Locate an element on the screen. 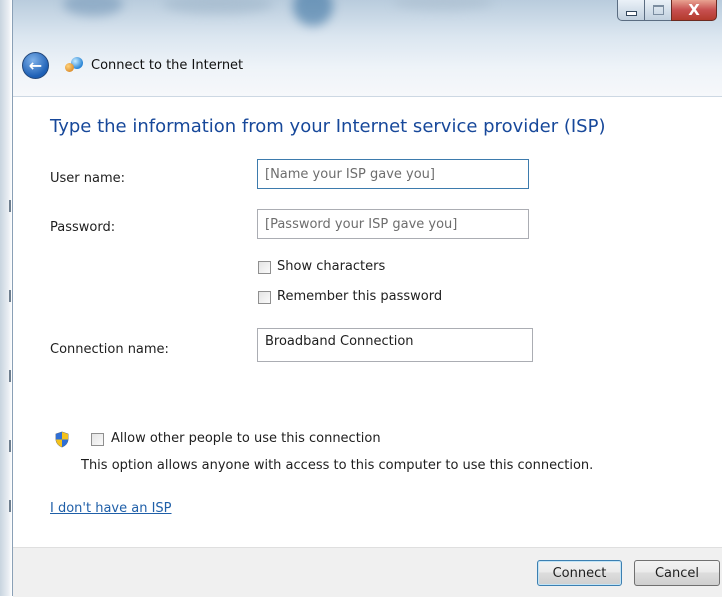  title-area: Connect to the Internet is located at coordinates (154, 65).